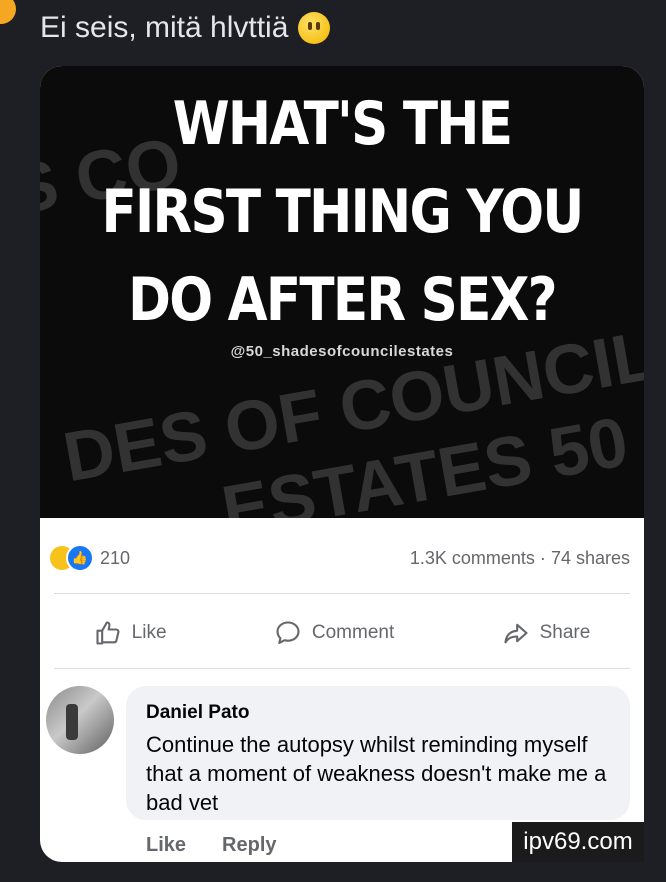 The image size is (666, 882). What do you see at coordinates (314, 28) in the screenshot?
I see `neutral-face-emoji-icon` at bounding box center [314, 28].